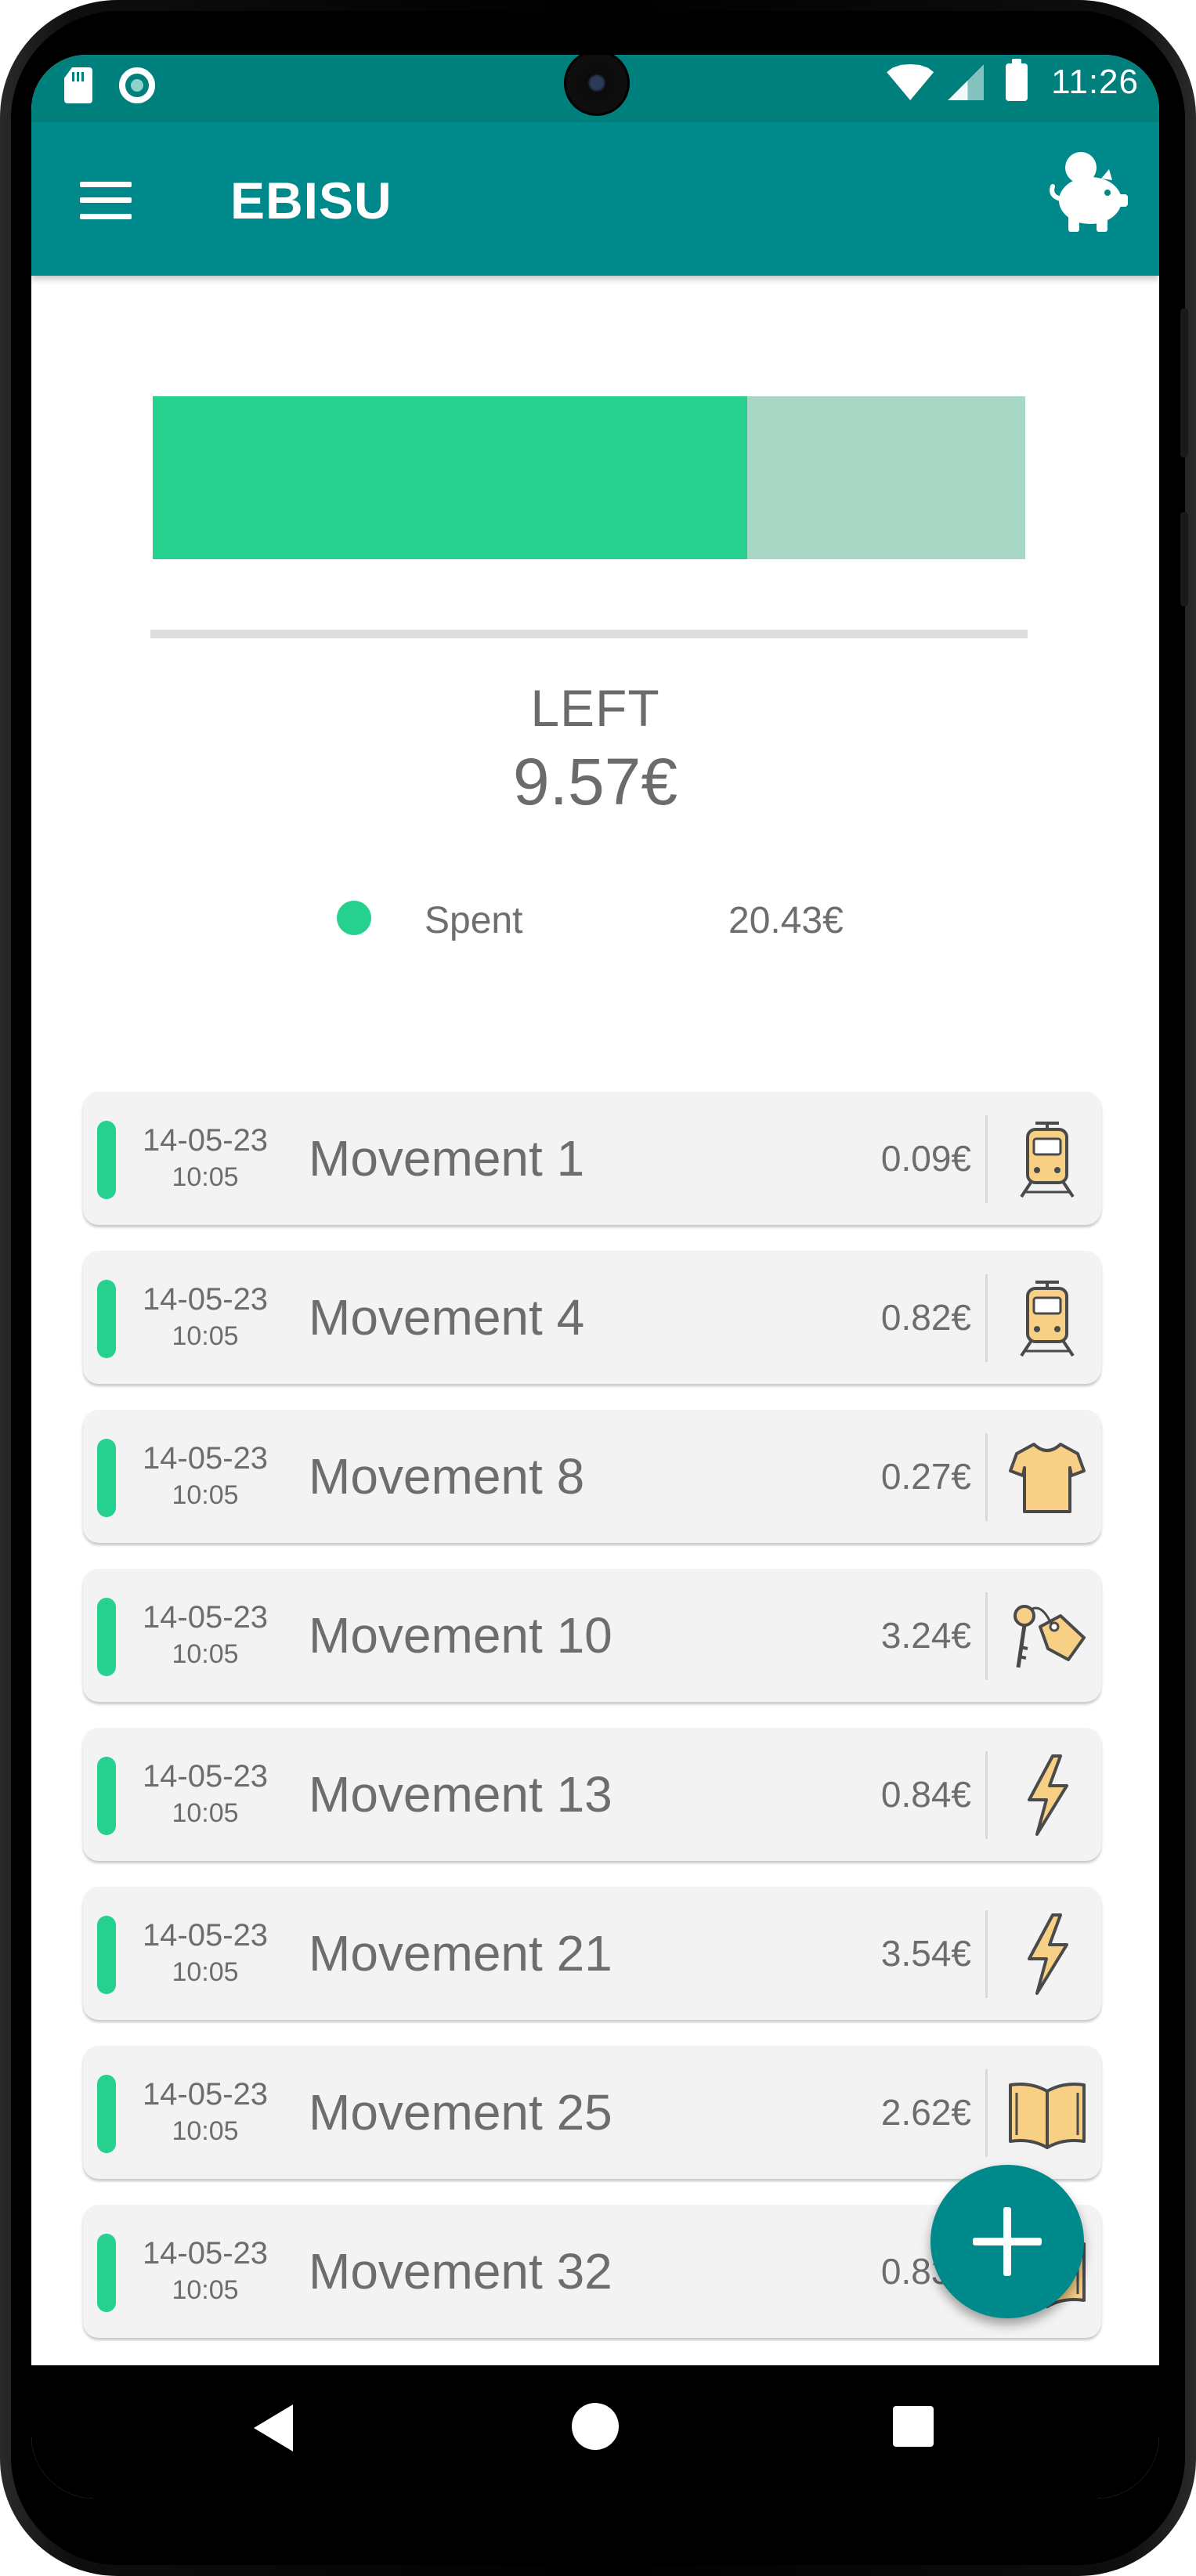 The height and width of the screenshot is (2576, 1196). Describe the element at coordinates (595, 781) in the screenshot. I see `left-amount: 9.57€` at that location.